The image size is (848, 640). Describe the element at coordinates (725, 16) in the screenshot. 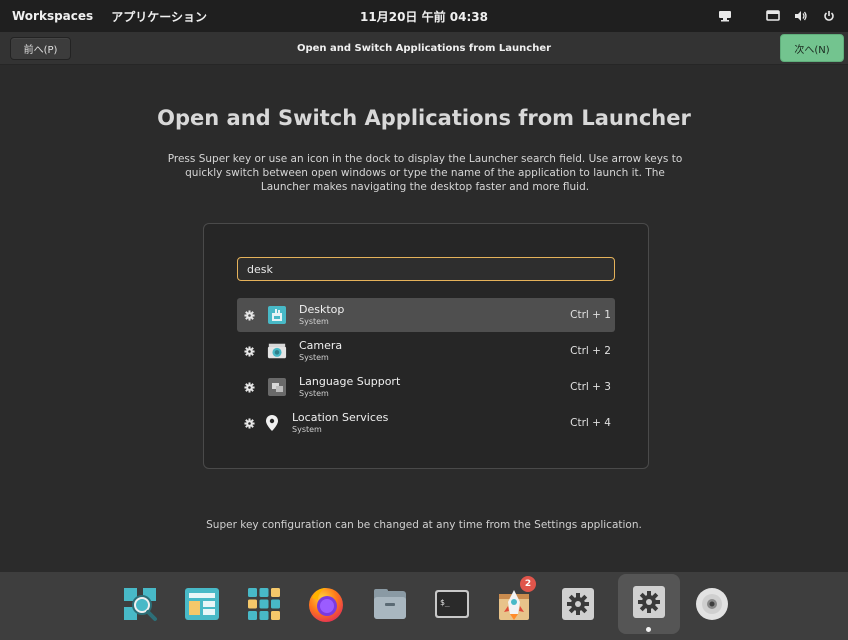

I see `network-icon` at that location.